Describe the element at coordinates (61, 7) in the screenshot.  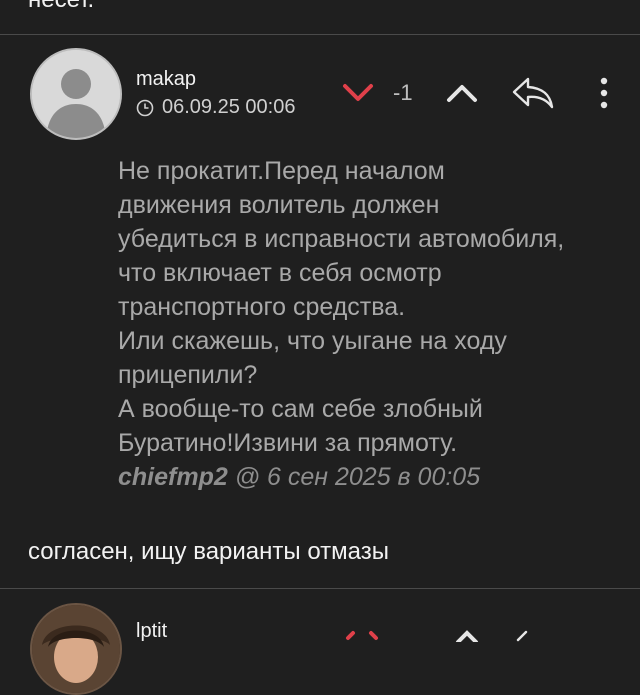
I see `previous-comment-text: несет.` at that location.